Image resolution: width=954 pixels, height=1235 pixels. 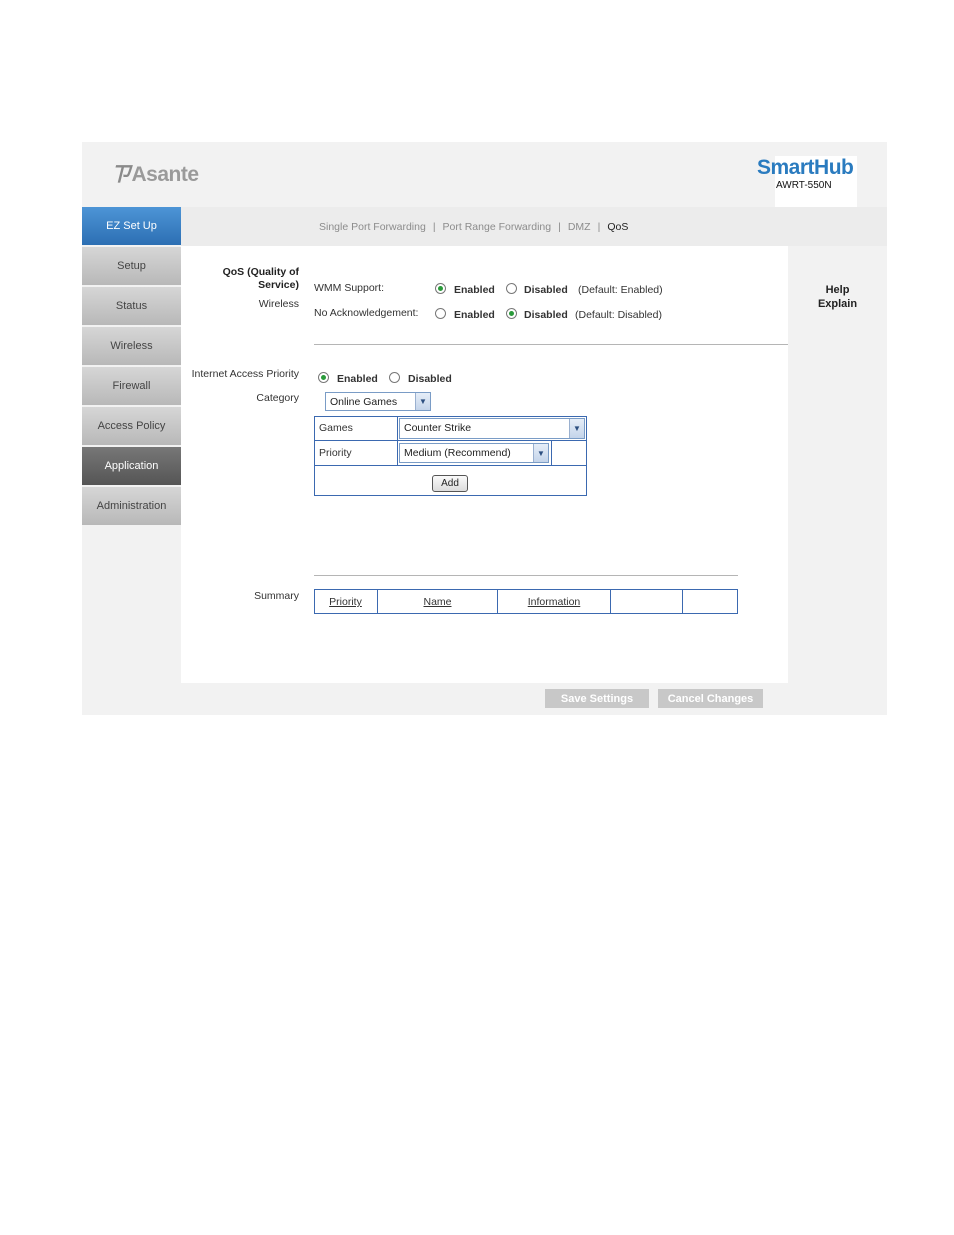 I want to click on noack-disabled-label: Disabled, so click(x=546, y=315).